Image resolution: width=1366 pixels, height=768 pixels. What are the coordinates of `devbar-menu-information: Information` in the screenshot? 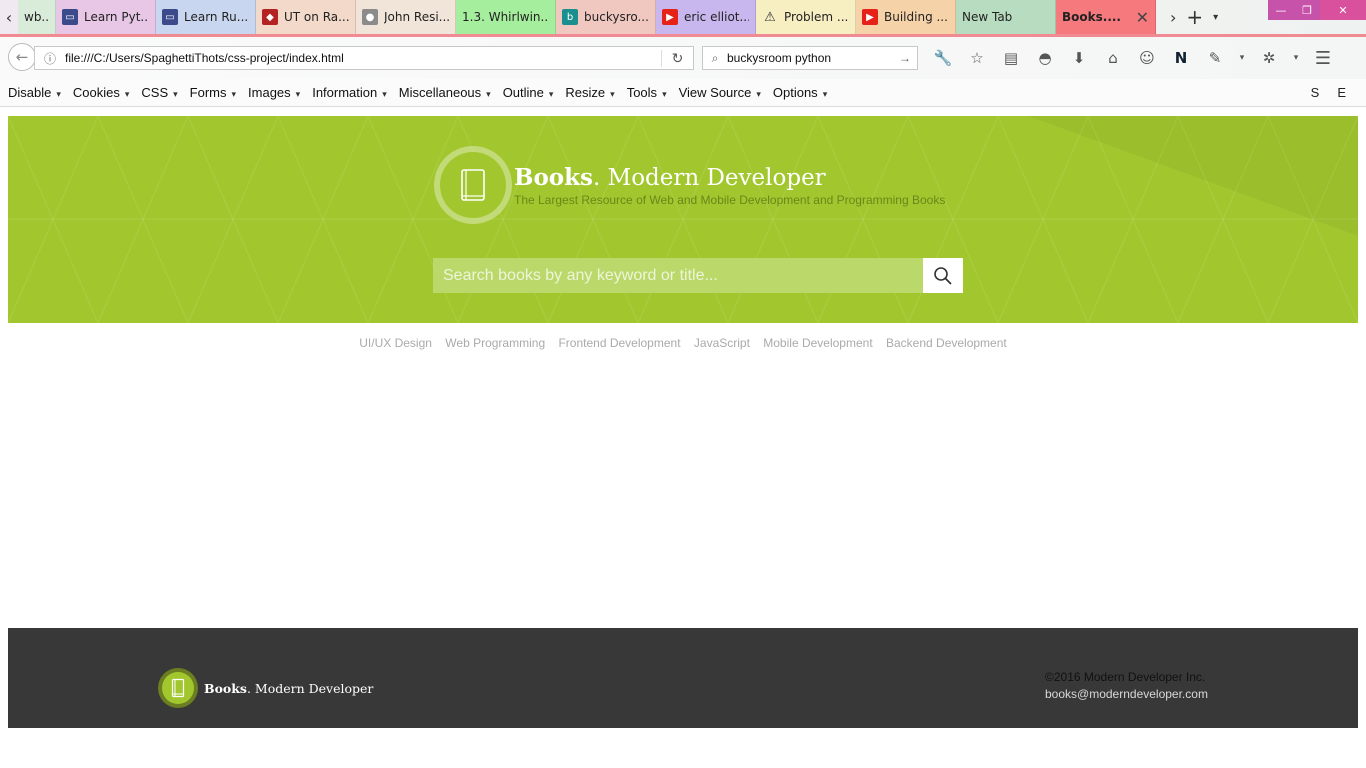 It's located at (349, 92).